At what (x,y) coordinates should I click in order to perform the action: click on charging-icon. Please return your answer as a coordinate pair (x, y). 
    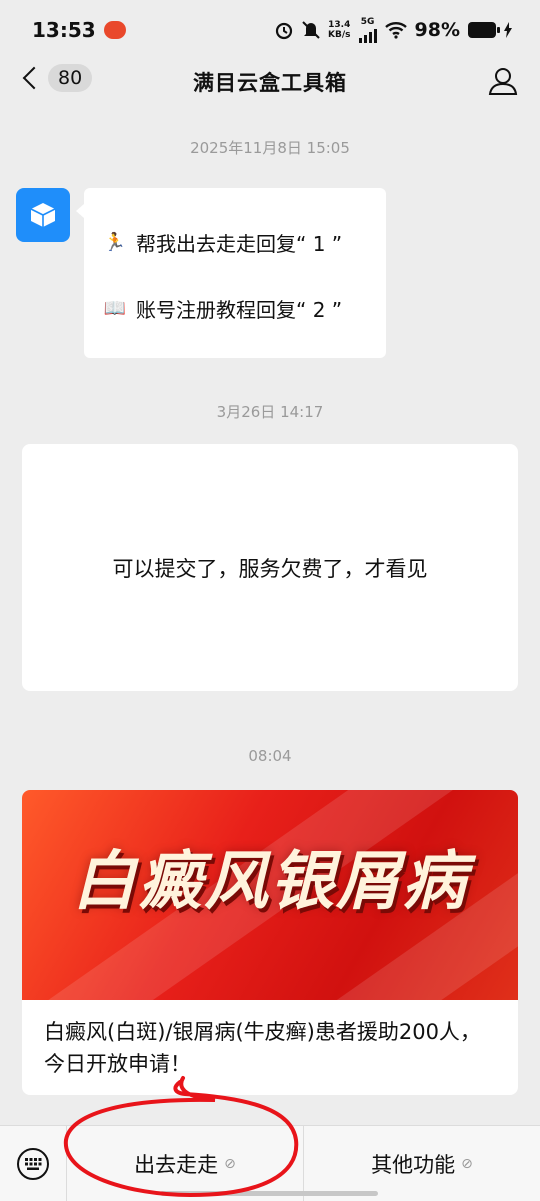
    Looking at the image, I should click on (508, 30).